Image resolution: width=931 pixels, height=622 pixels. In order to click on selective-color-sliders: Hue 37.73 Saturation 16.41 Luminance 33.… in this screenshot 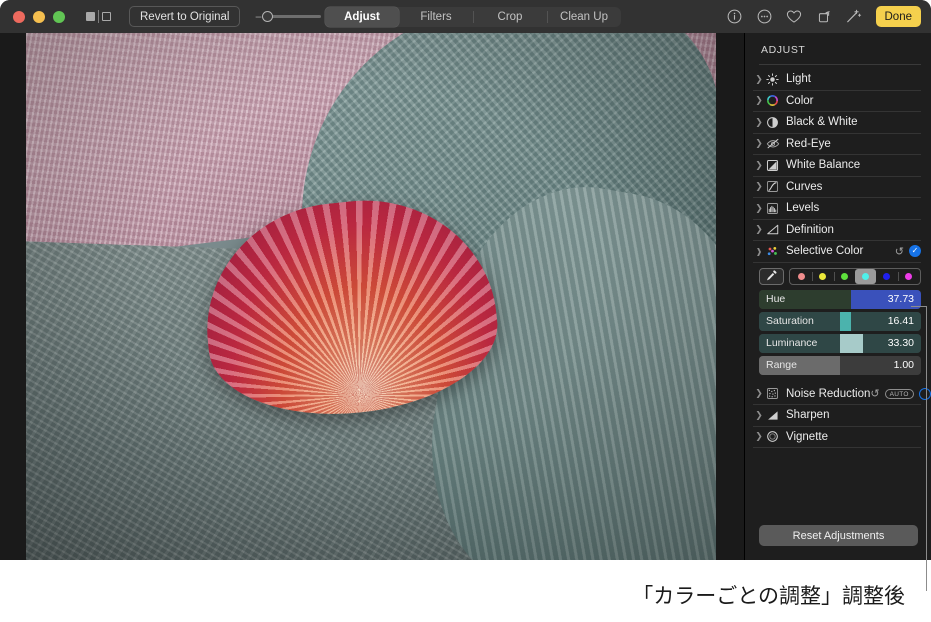, I will do `click(840, 332)`.